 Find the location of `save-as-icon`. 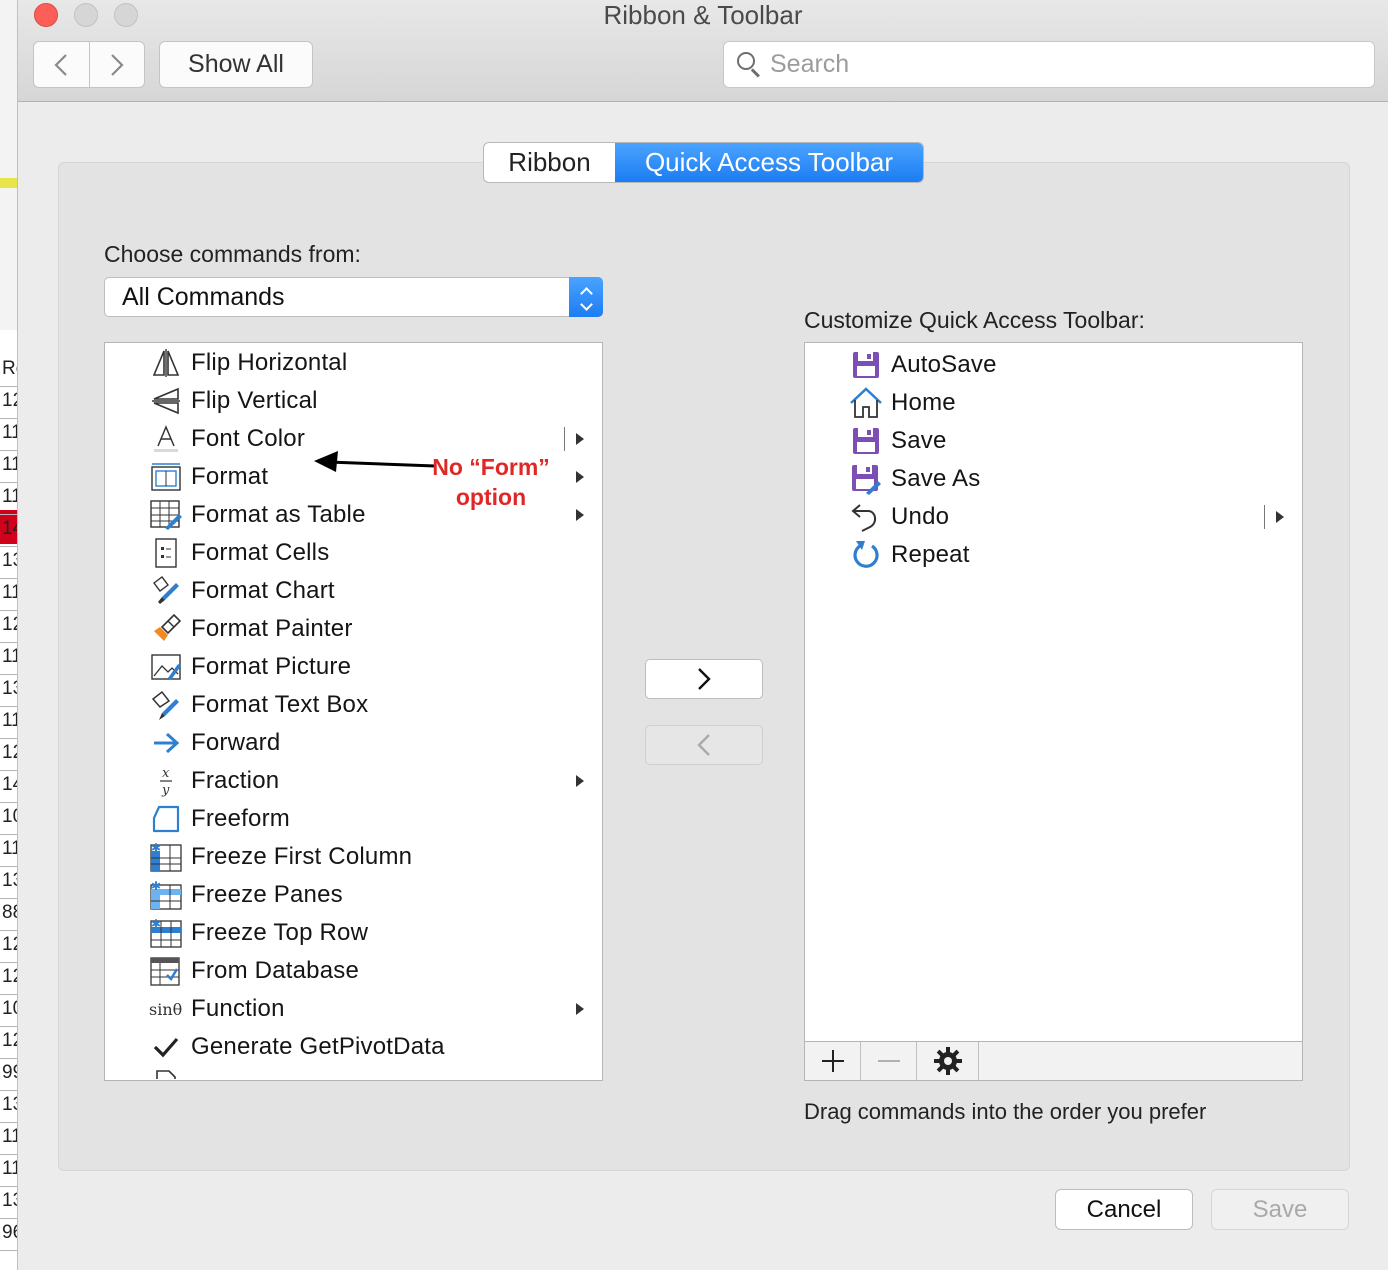

save-as-icon is located at coordinates (866, 479).